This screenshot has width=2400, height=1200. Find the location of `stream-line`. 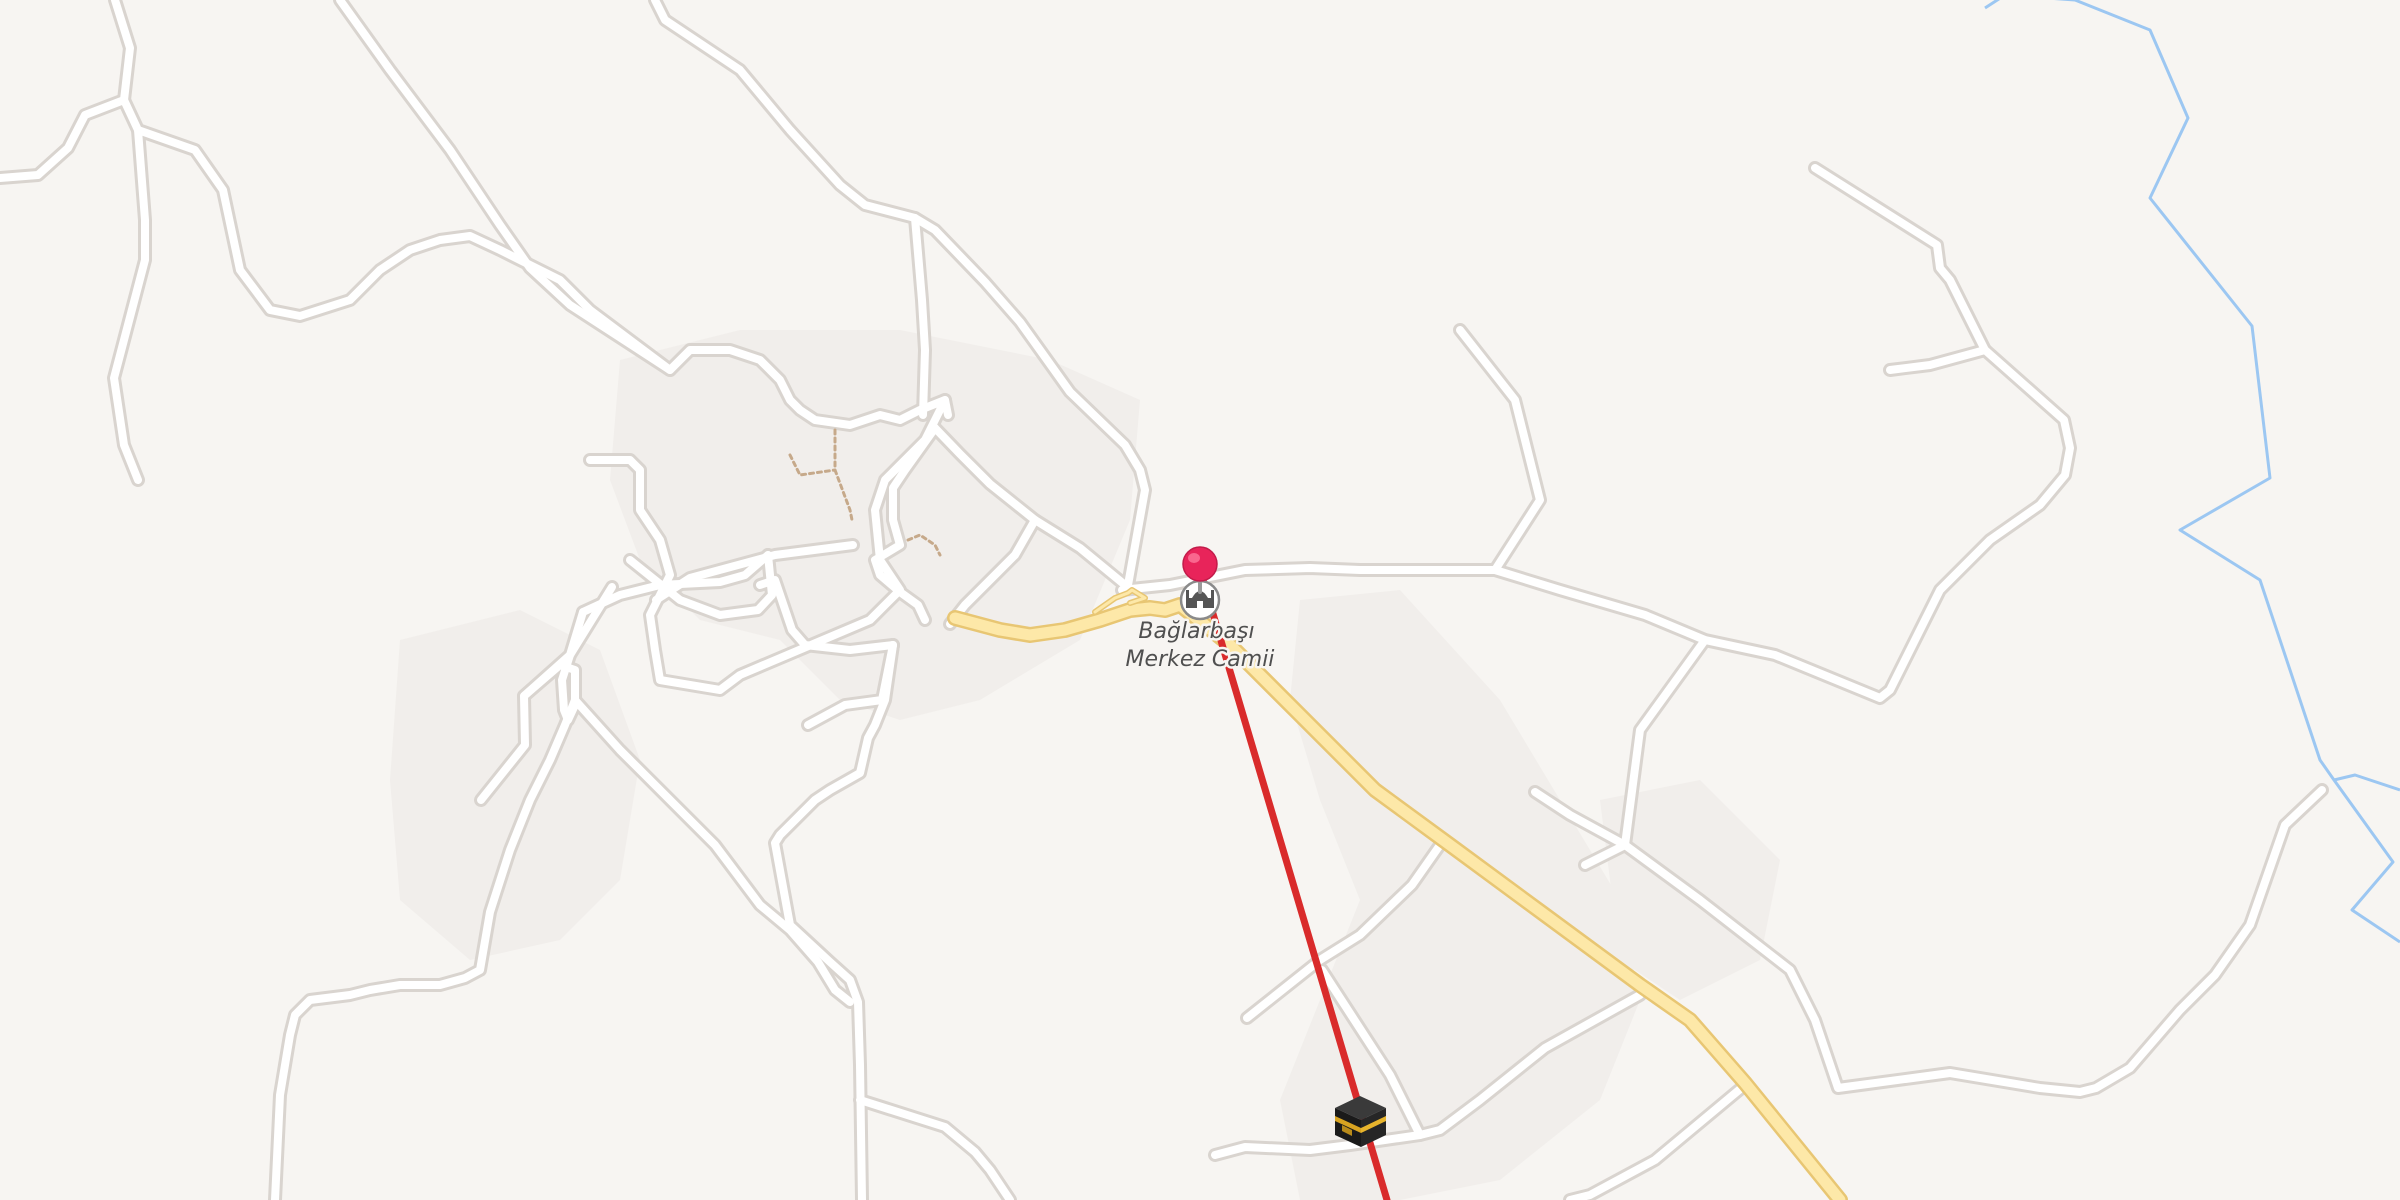

stream-line is located at coordinates (2192, 472).